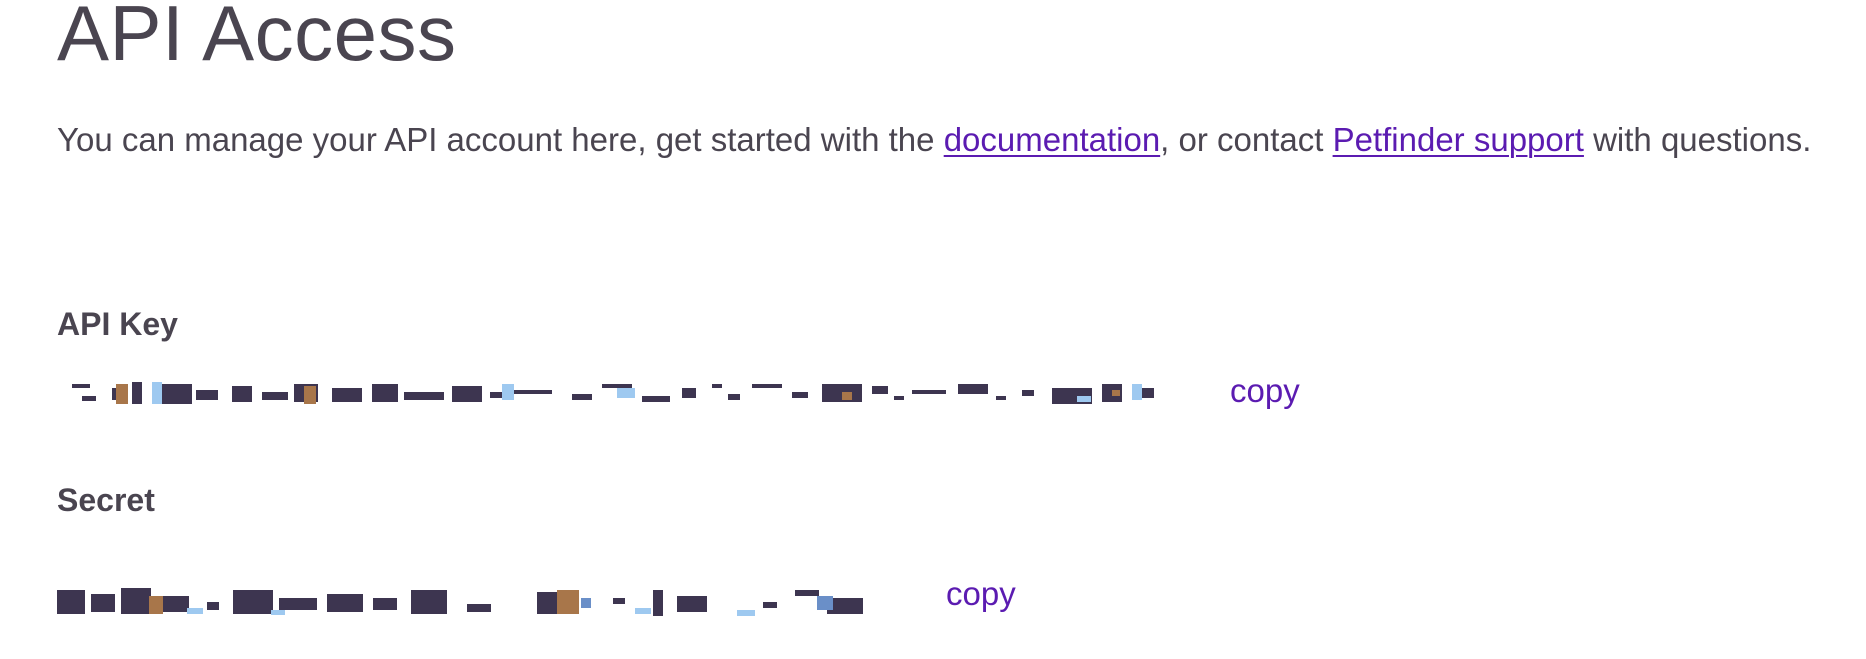 The height and width of the screenshot is (659, 1866). Describe the element at coordinates (1458, 139) in the screenshot. I see `petfinder-support-link: Petfinder support` at that location.